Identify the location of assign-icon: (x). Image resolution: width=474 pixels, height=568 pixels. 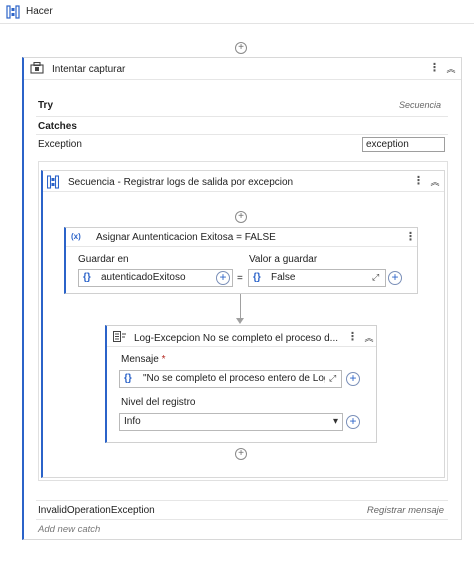
(76, 236).